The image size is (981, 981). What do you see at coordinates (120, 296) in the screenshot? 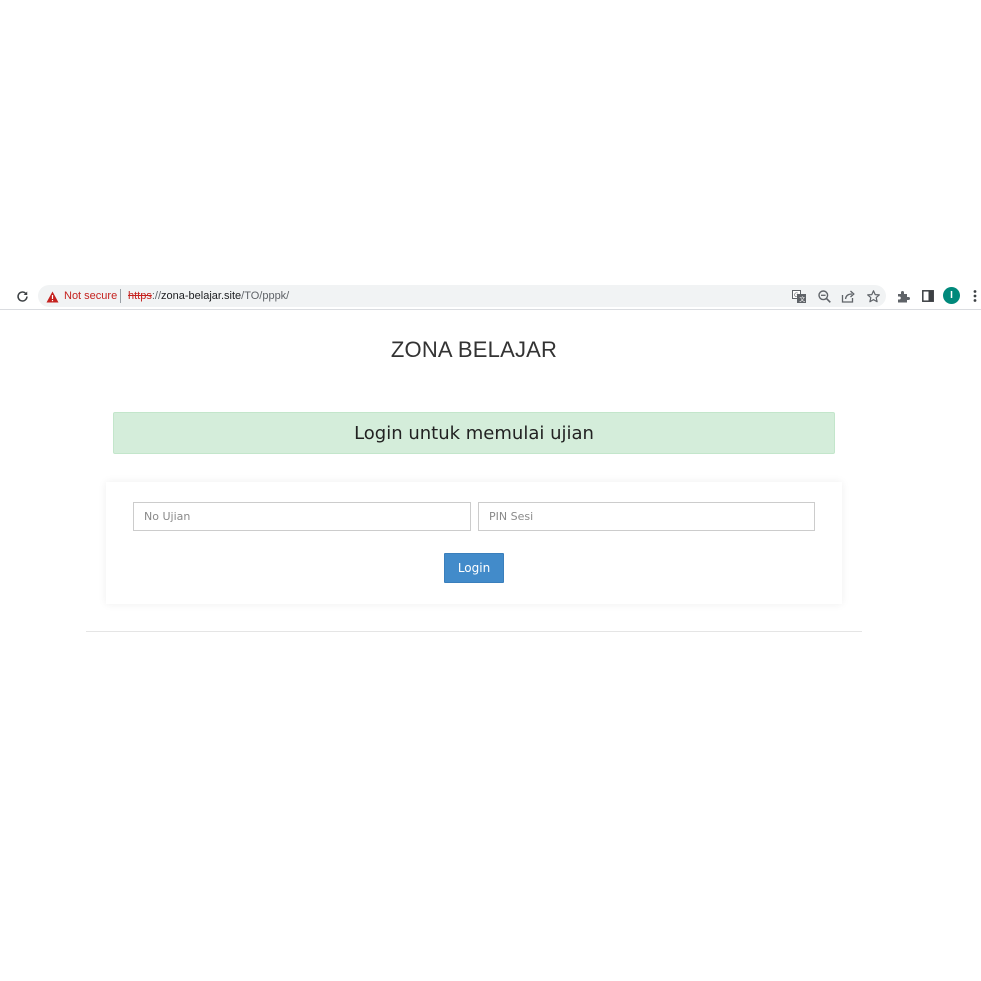
I see `url-divider` at bounding box center [120, 296].